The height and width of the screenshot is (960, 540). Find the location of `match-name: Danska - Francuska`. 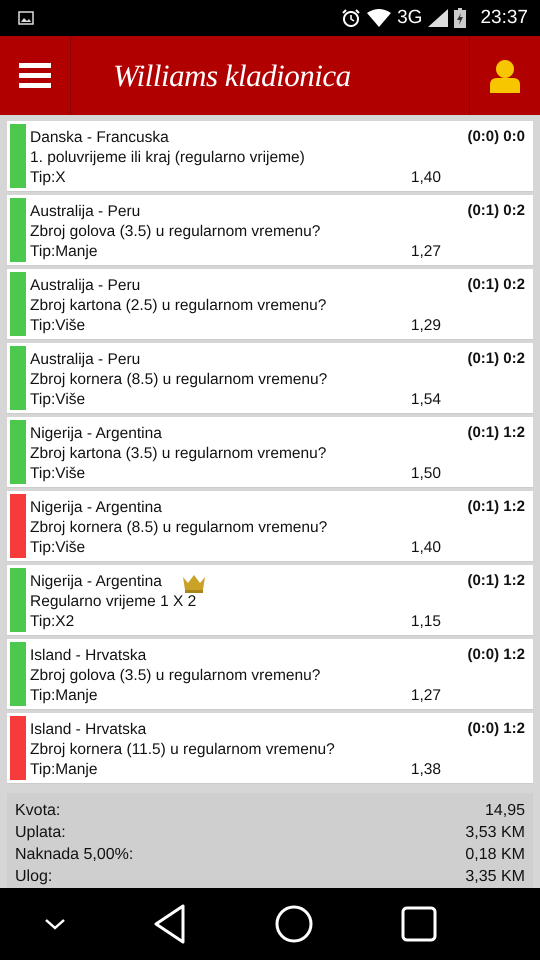

match-name: Danska - Francuska is located at coordinates (99, 138).